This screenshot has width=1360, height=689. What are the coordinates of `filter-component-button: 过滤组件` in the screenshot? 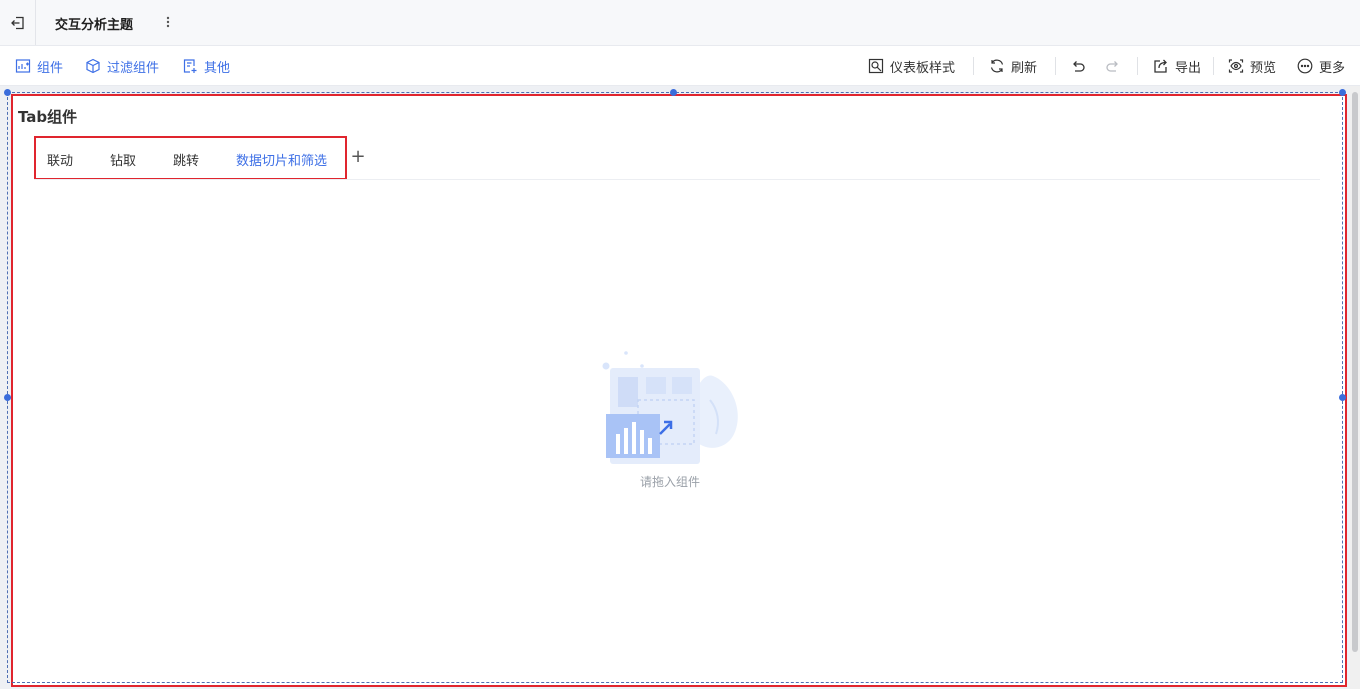 It's located at (122, 66).